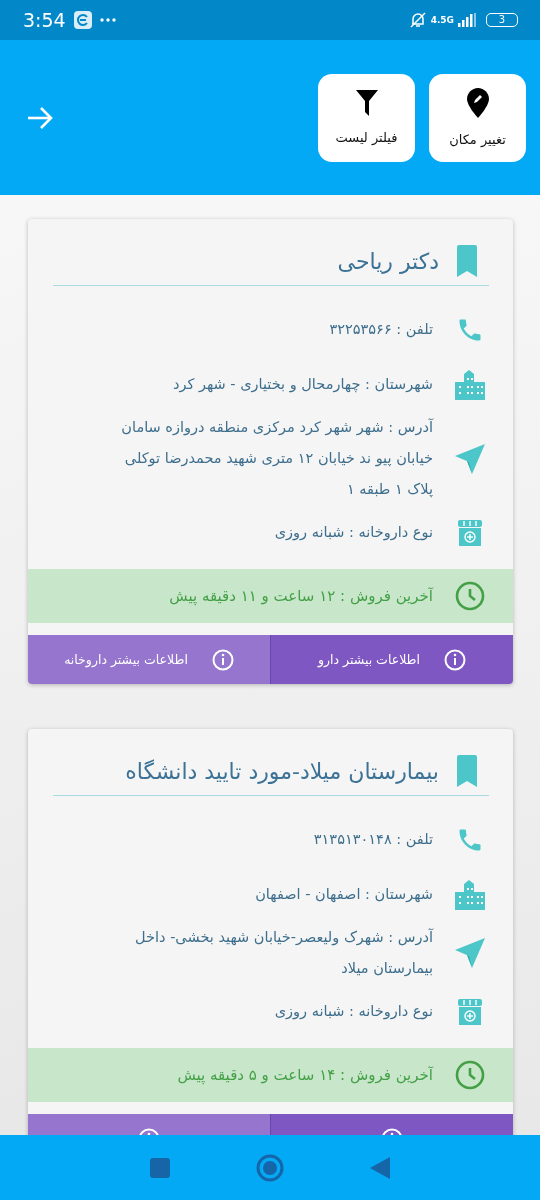 The height and width of the screenshot is (1200, 540). Describe the element at coordinates (282, 771) in the screenshot. I see `place-title: بیمارستان میلاد-مورد تایید دانشگاه` at that location.